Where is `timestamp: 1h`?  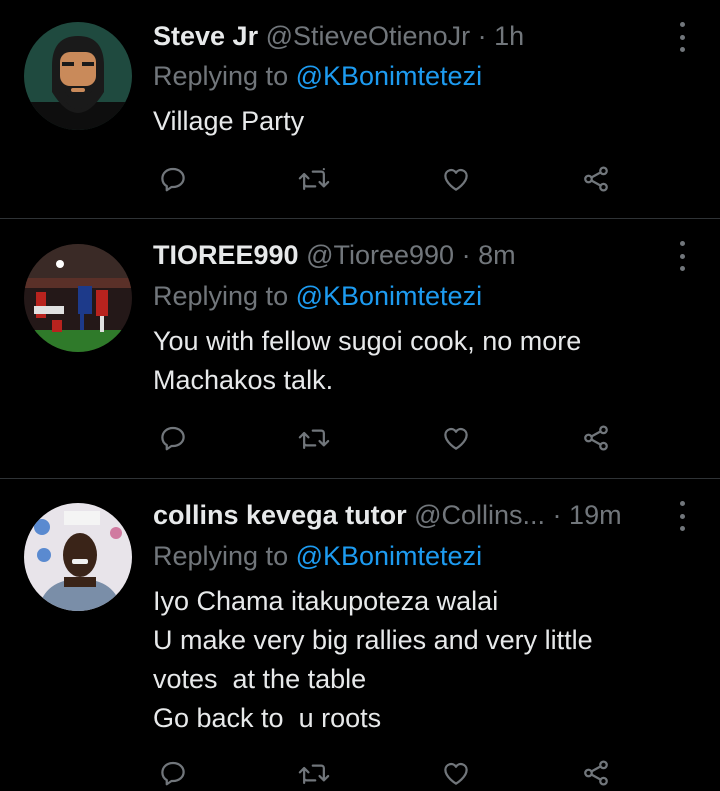 timestamp: 1h is located at coordinates (509, 36).